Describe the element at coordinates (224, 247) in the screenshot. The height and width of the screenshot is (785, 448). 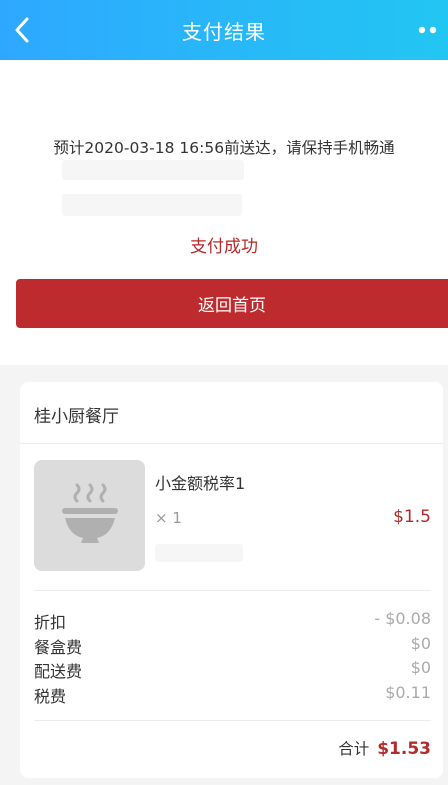
I see `payment-success-text: 支付成功` at that location.